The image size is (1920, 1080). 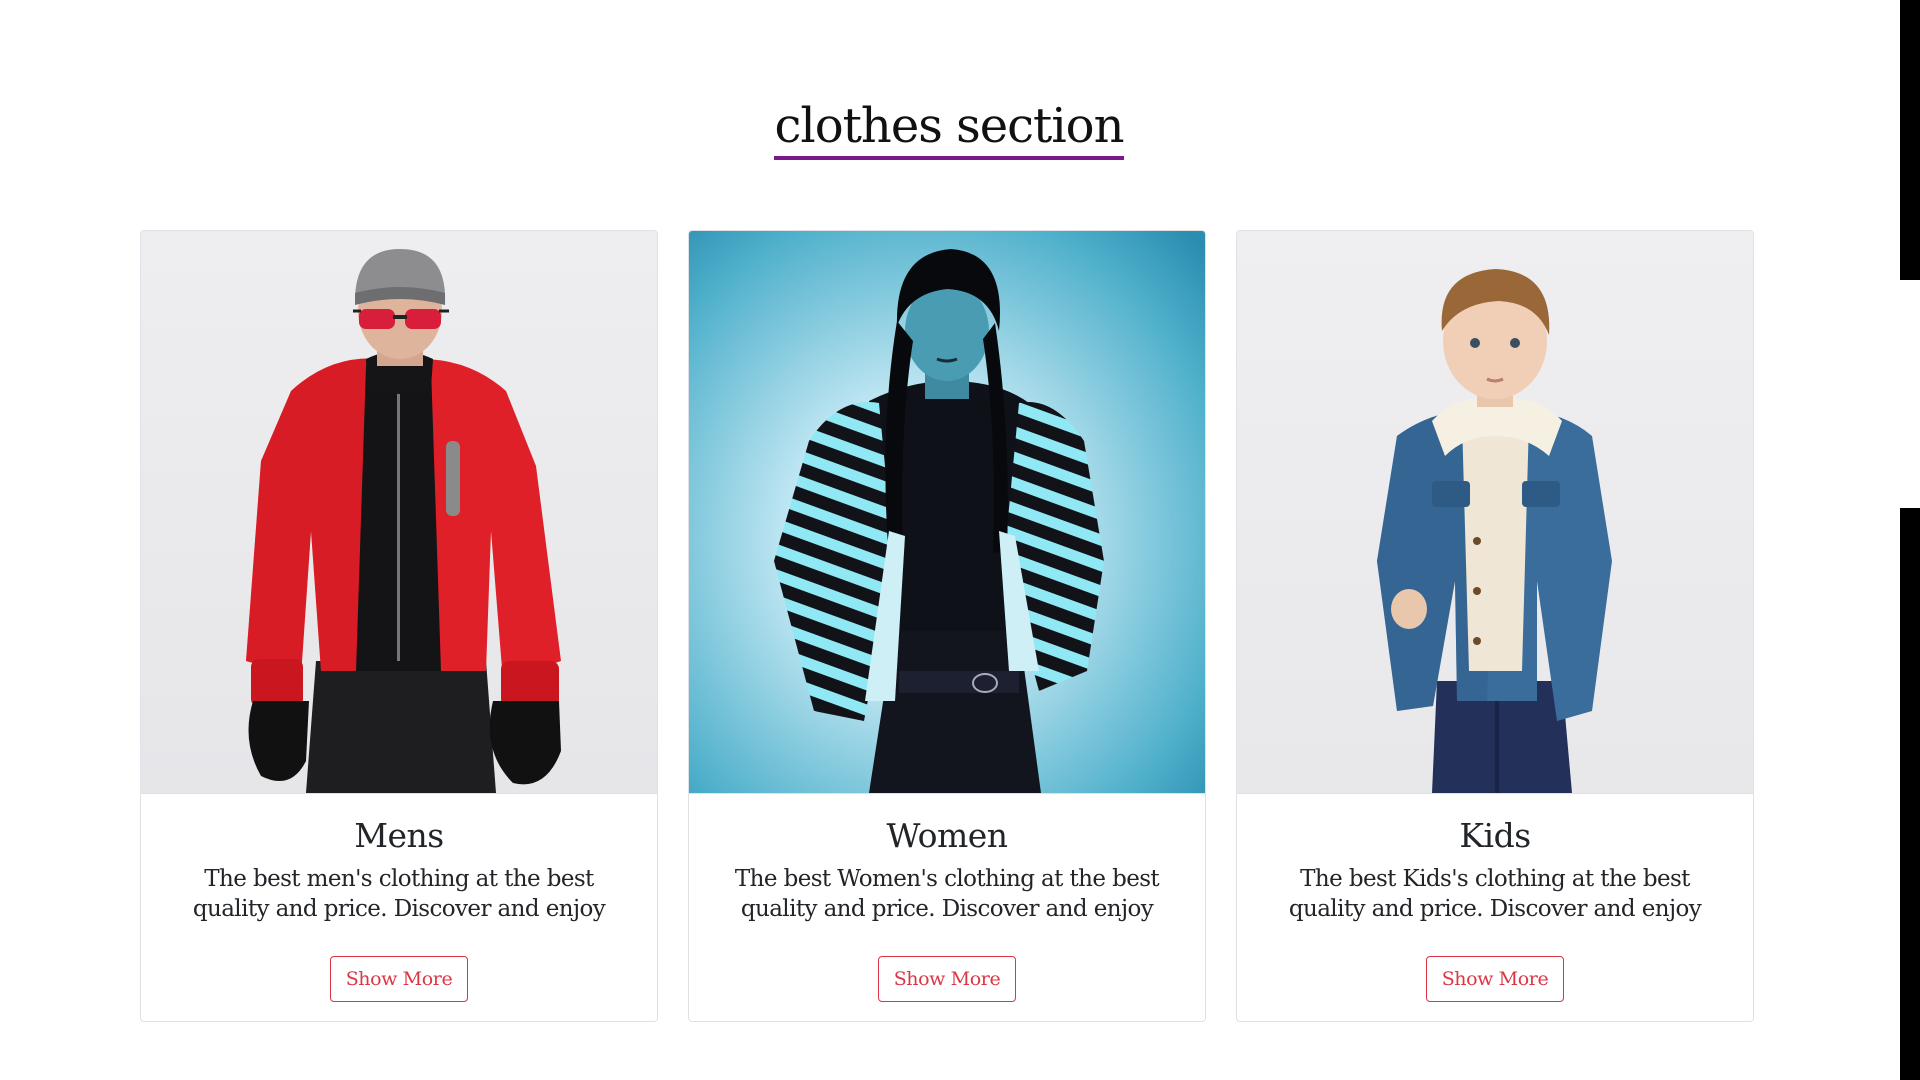 I want to click on kids-card-image, so click(x=1495, y=512).